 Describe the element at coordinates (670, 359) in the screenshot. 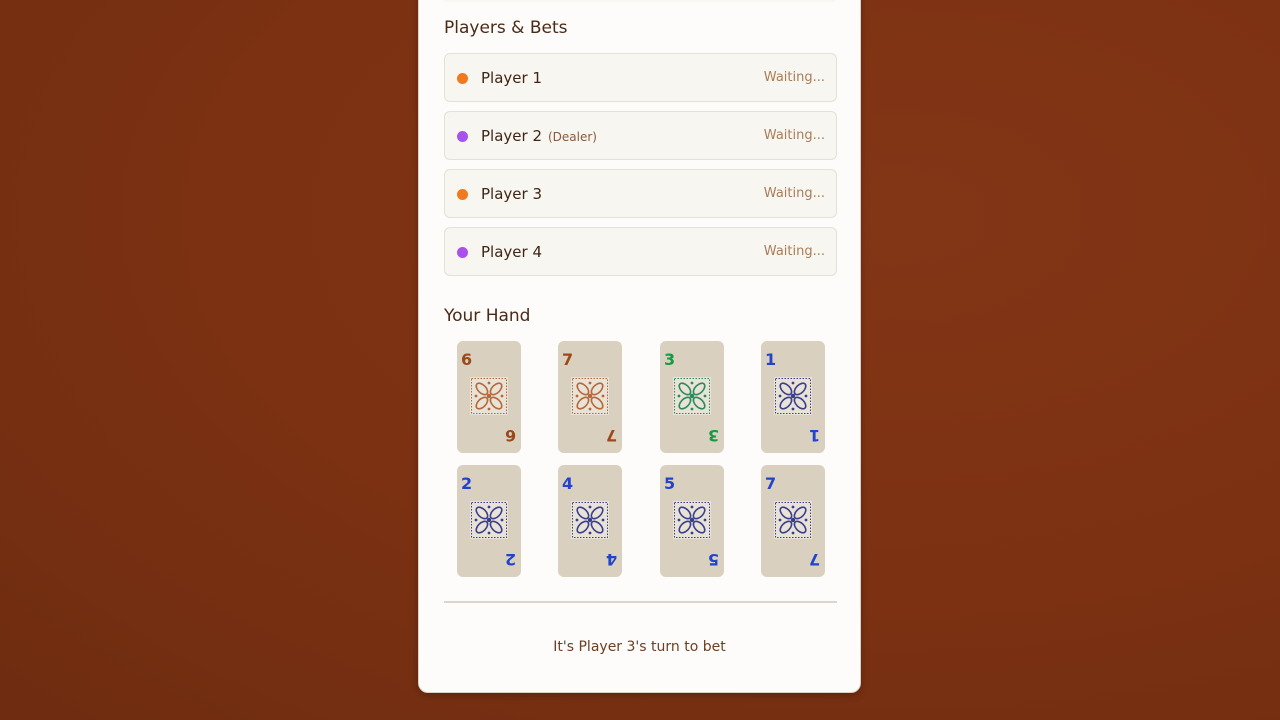

I see `card-value: 3` at that location.